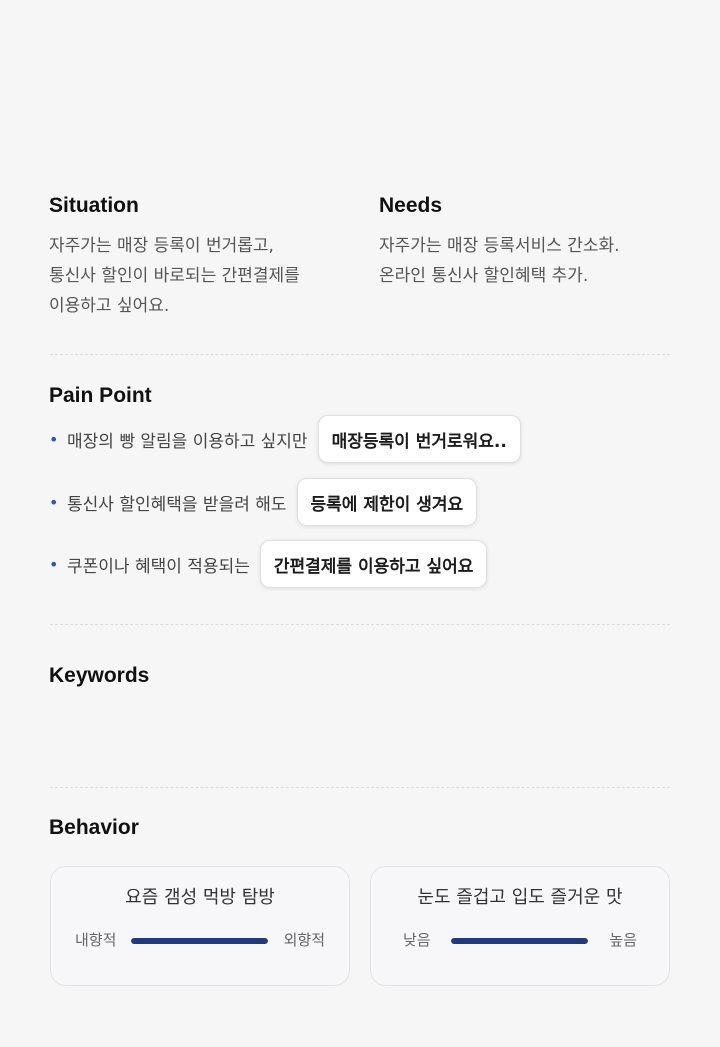 This screenshot has width=720, height=1047. Describe the element at coordinates (200, 926) in the screenshot. I see `behavior-card: 요즘 갬성 먹방 탐방 내향적 외향적` at that location.